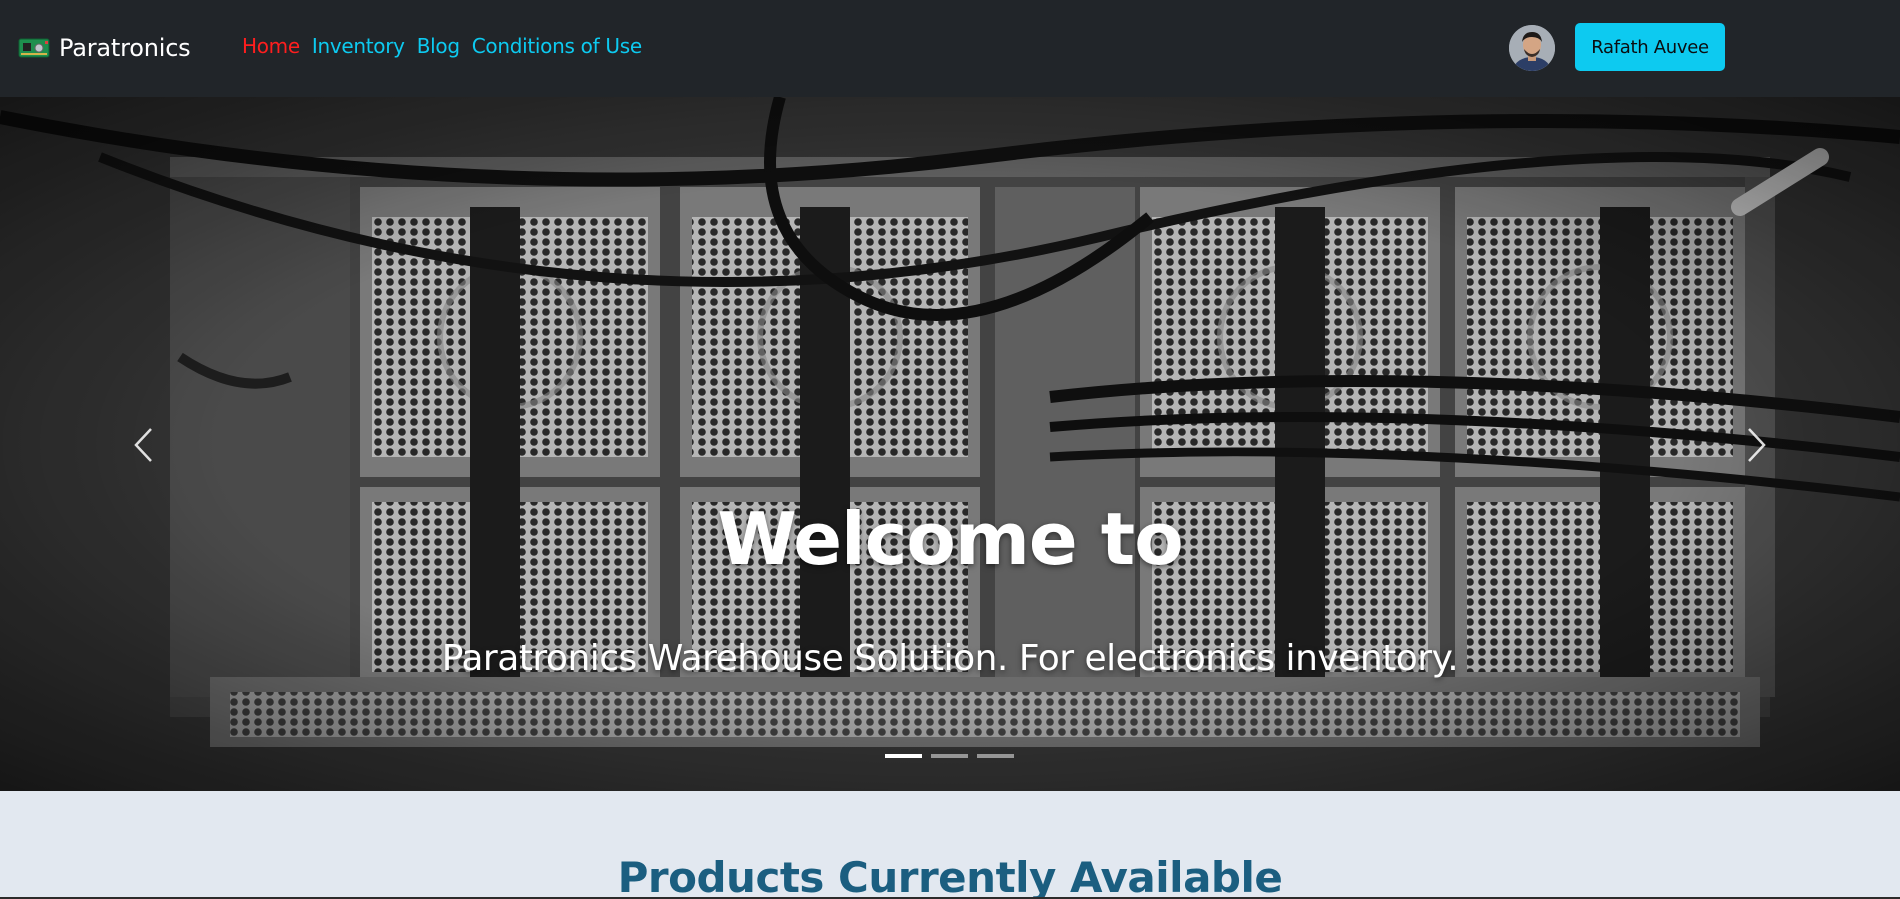 The height and width of the screenshot is (899, 1900). Describe the element at coordinates (125, 48) in the screenshot. I see `brand-name: Paratronics` at that location.